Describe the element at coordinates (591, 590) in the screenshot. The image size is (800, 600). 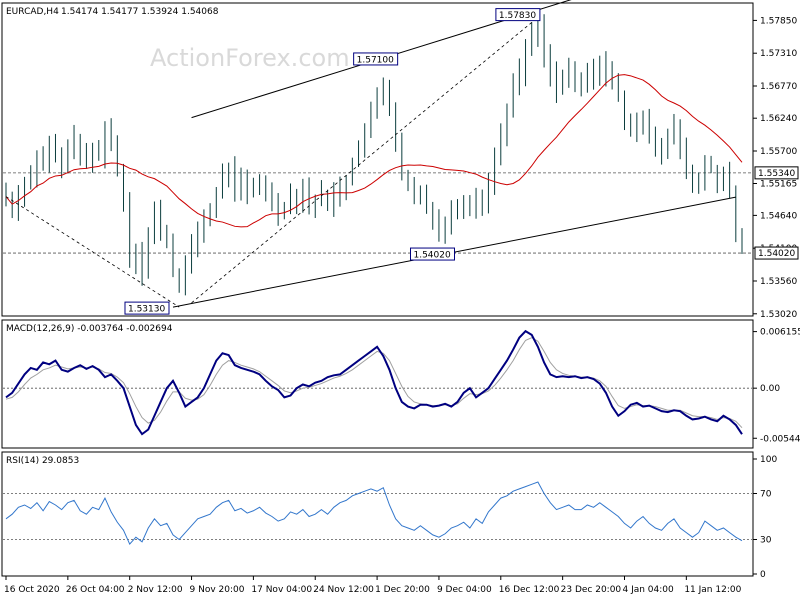
I see `x-tick-9: 23 Dec 20:00` at that location.